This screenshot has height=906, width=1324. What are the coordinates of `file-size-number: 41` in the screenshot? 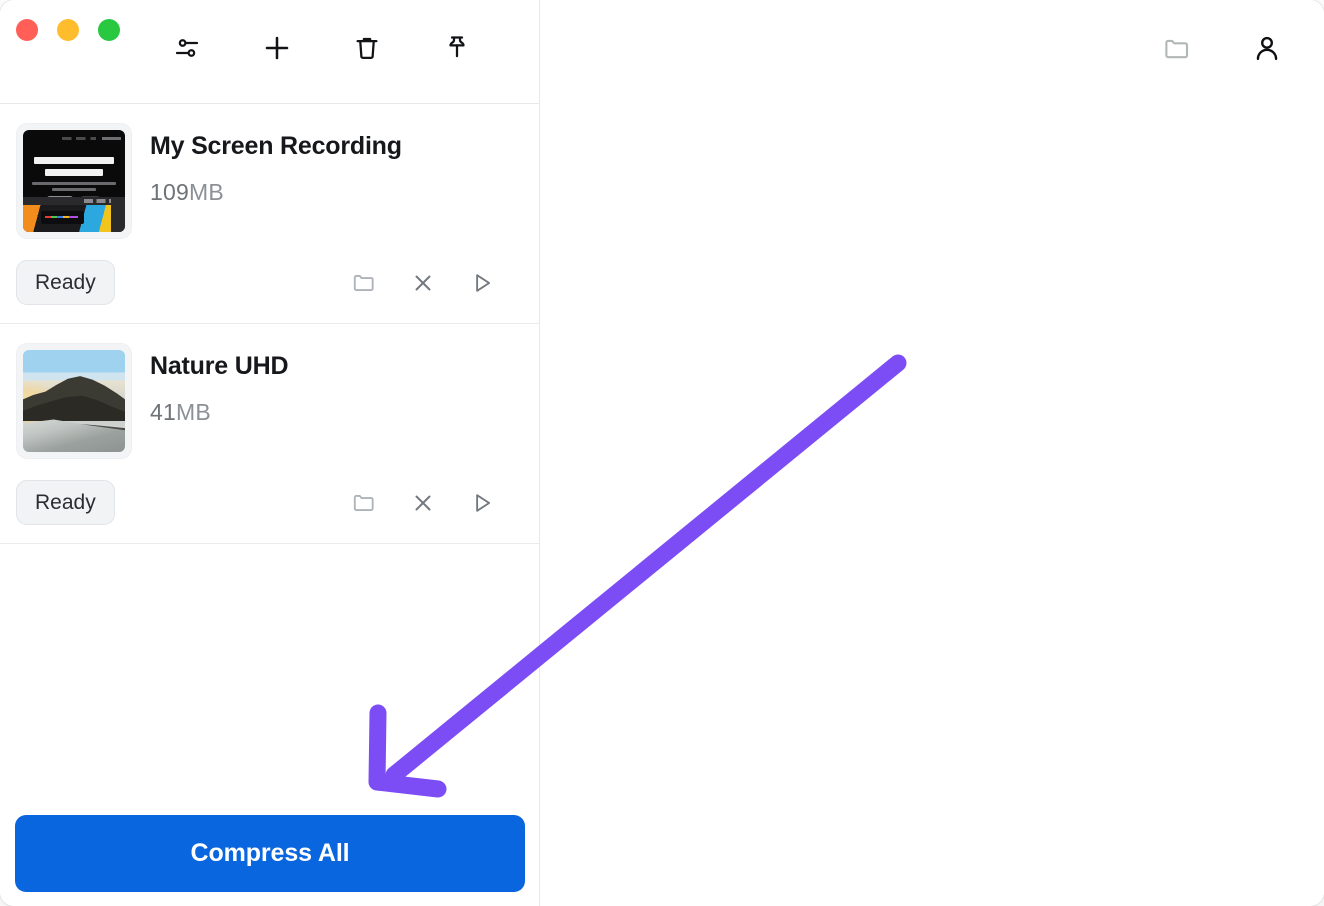 It's located at (163, 412).